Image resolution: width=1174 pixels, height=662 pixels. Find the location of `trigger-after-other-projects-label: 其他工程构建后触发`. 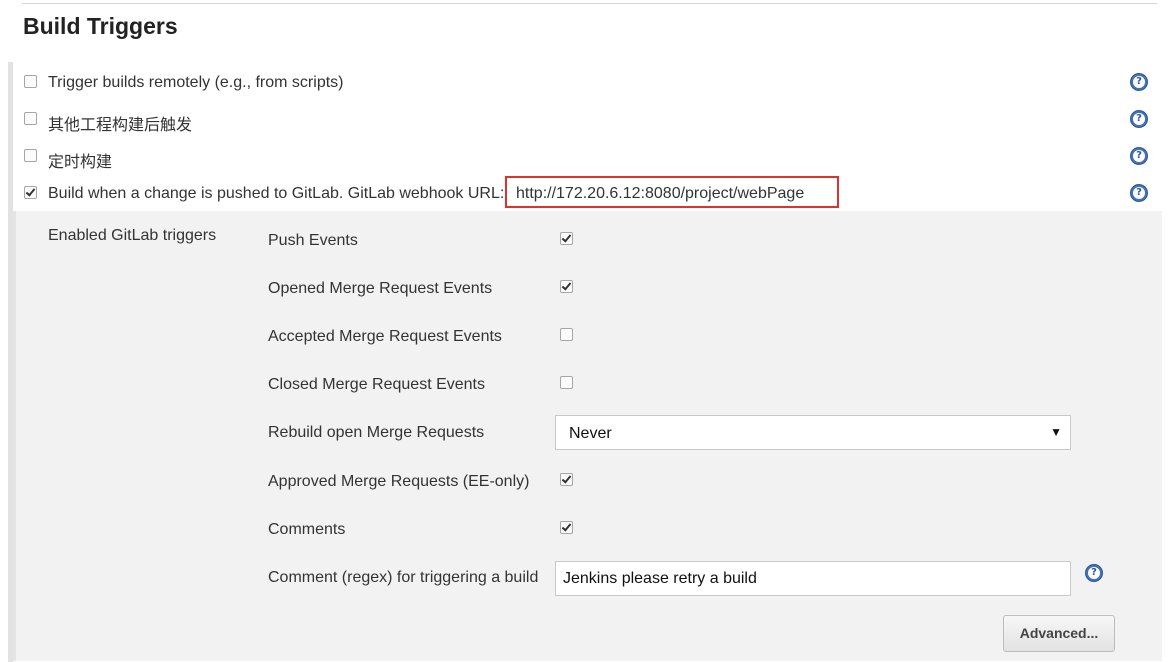

trigger-after-other-projects-label: 其他工程构建后触发 is located at coordinates (120, 125).